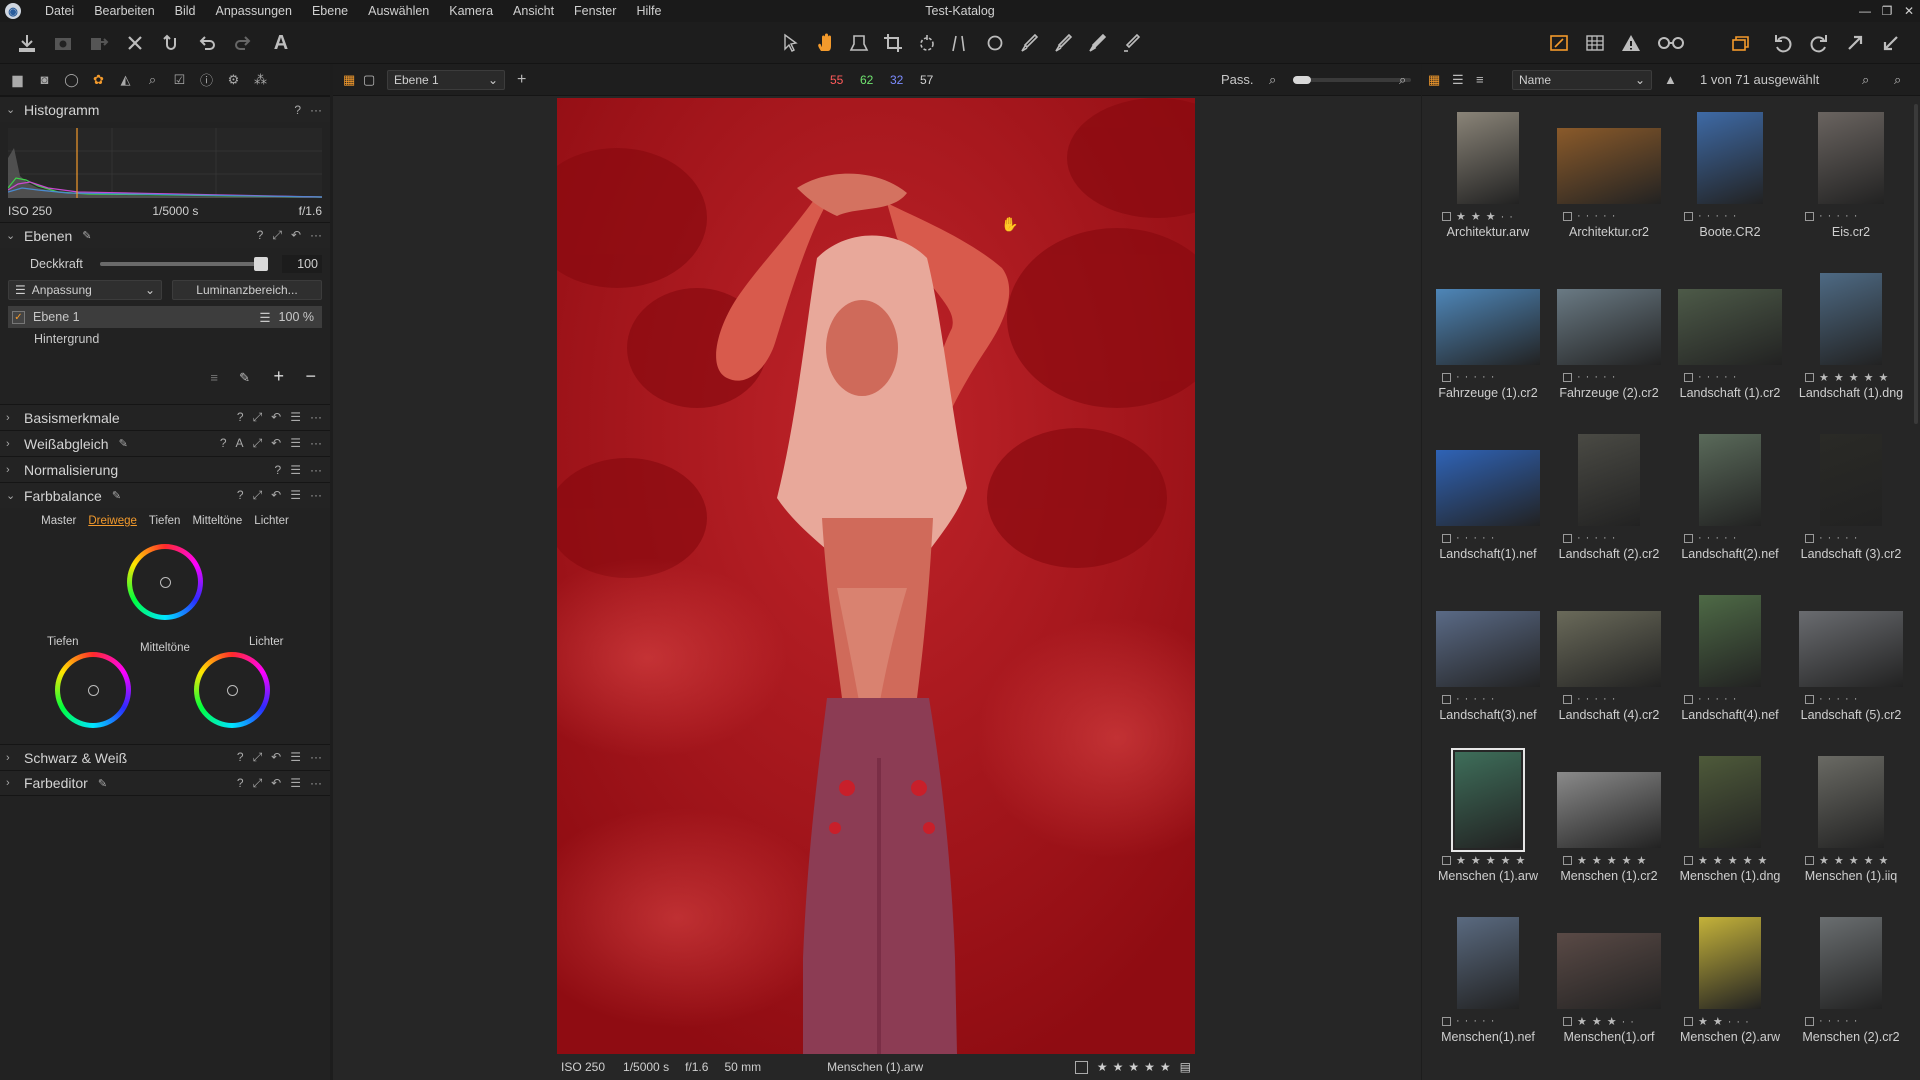 This screenshot has height=1080, width=1920. Describe the element at coordinates (1609, 347) in the screenshot. I see `thumbnail-item: · · · · · Fahrzeuge (2).cr2` at that location.